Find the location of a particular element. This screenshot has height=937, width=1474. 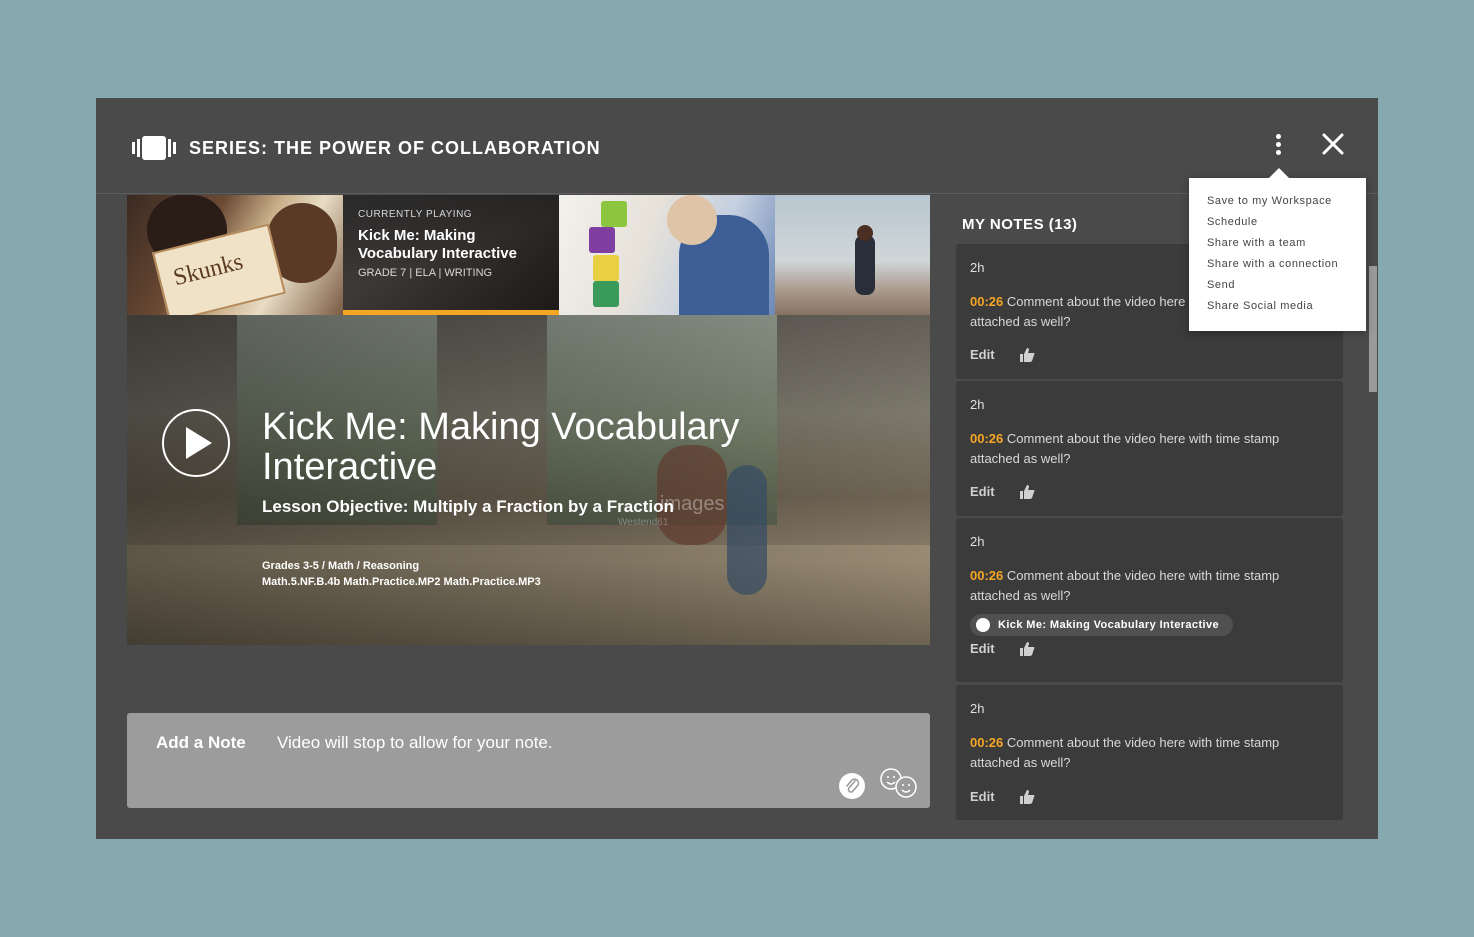

my-notes-title: MY NOTES (13) is located at coordinates (1020, 224).